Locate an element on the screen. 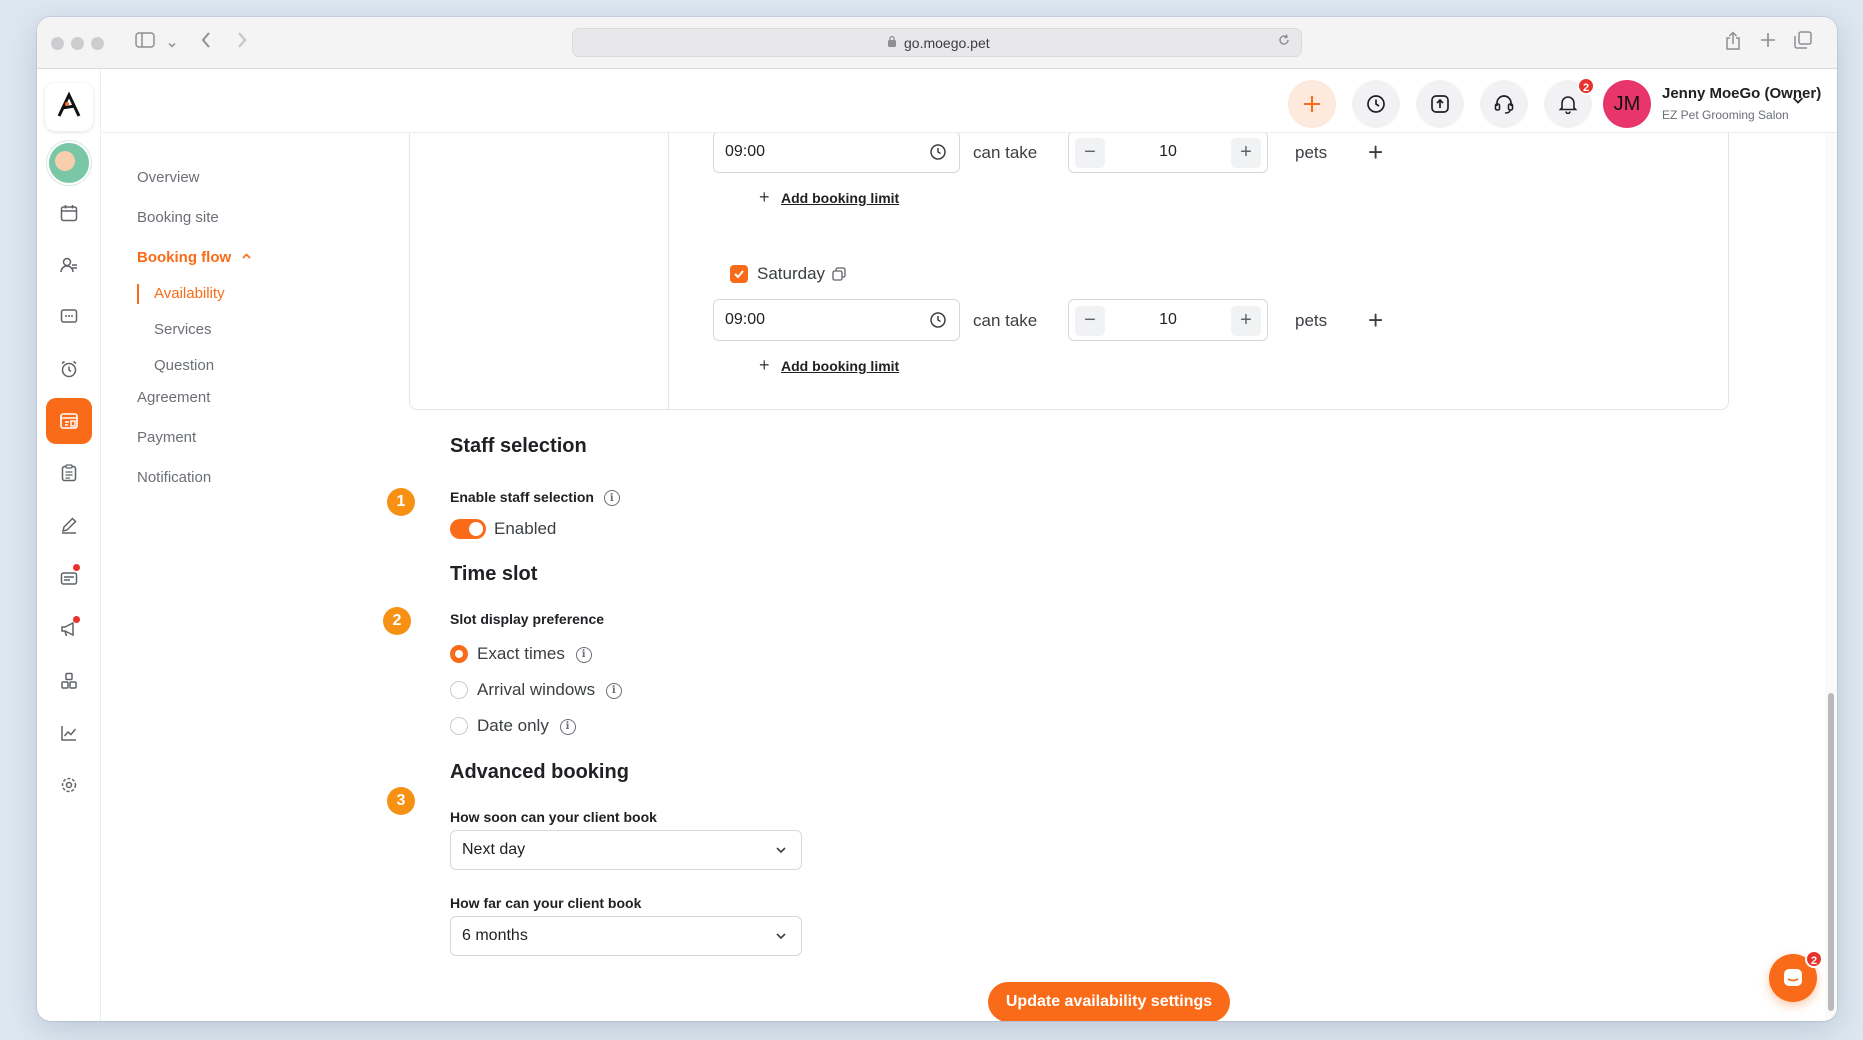 This screenshot has height=1040, width=1863. url-text: go.moego.pet is located at coordinates (947, 43).